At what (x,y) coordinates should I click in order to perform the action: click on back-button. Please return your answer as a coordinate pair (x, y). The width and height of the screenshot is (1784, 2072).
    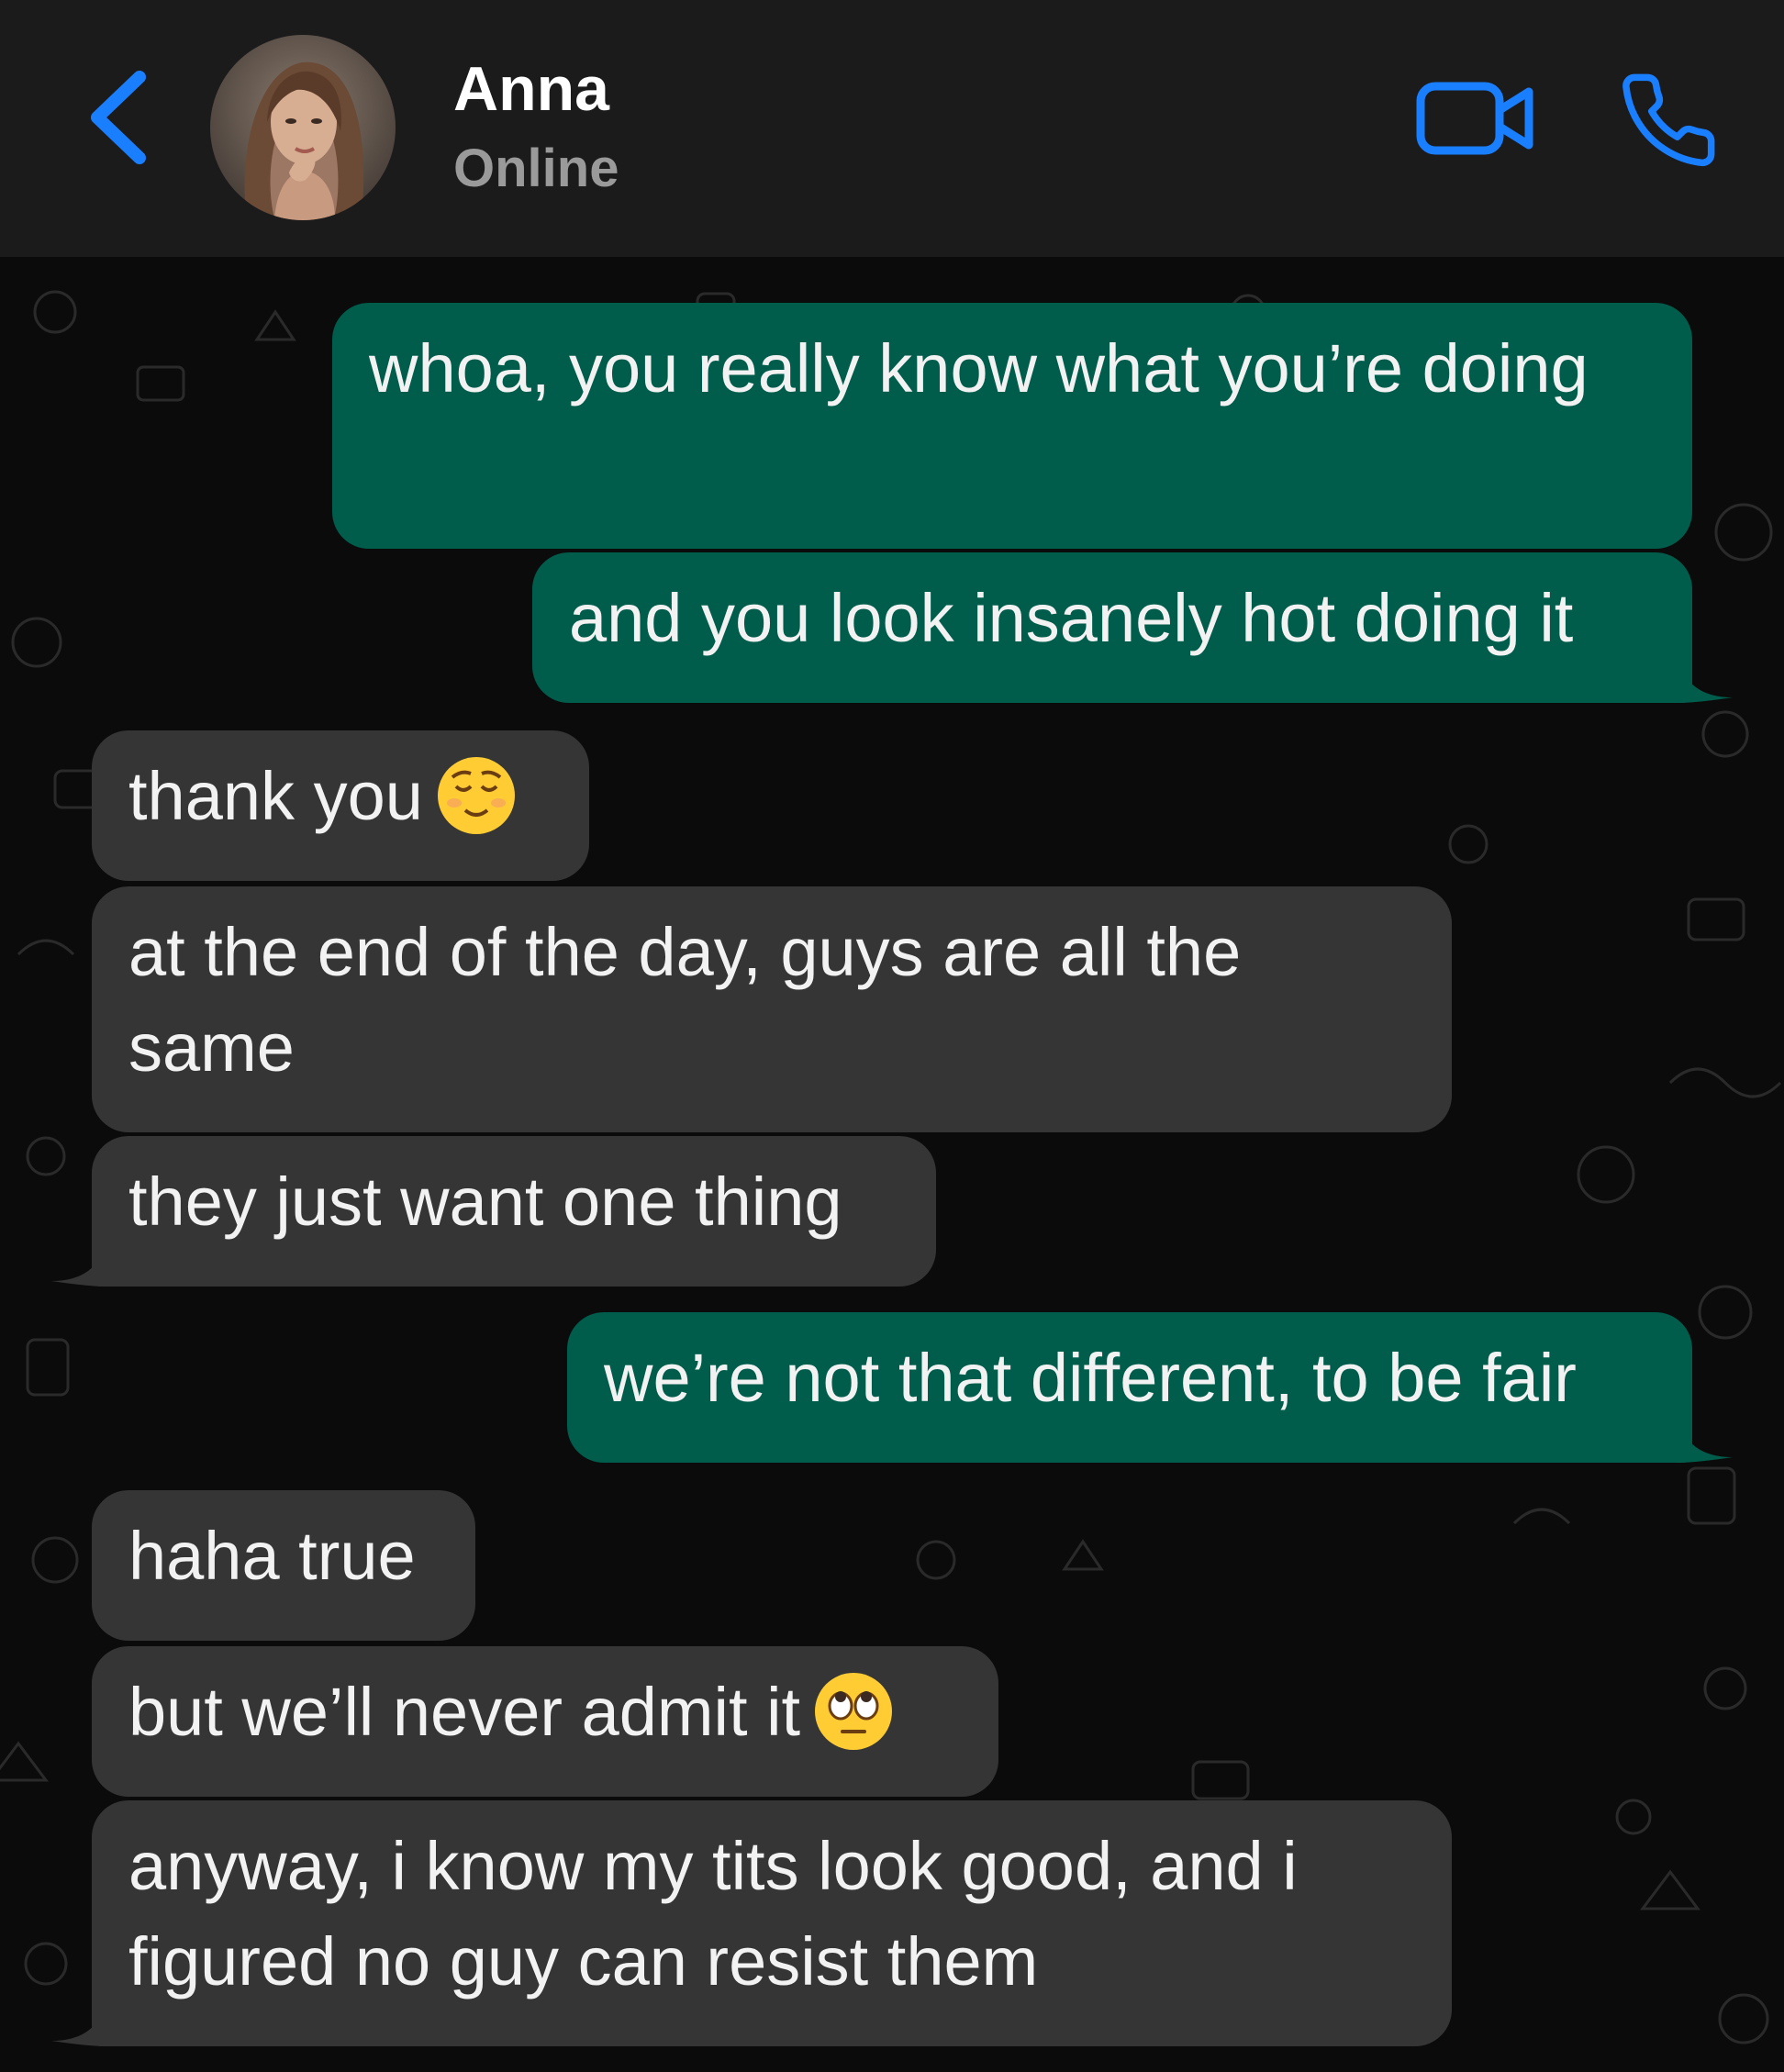
    Looking at the image, I should click on (121, 119).